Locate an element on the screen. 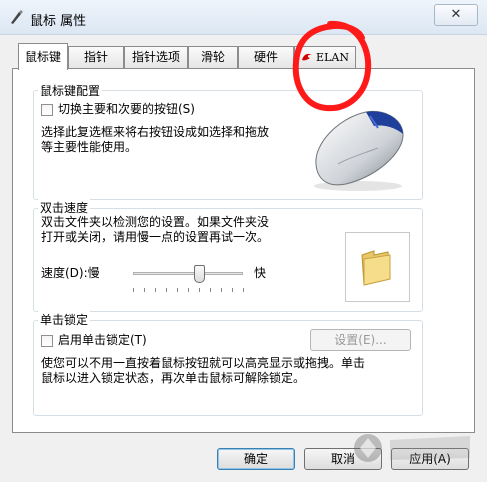  tab-pointer-options: 指针选项 is located at coordinates (156, 57).